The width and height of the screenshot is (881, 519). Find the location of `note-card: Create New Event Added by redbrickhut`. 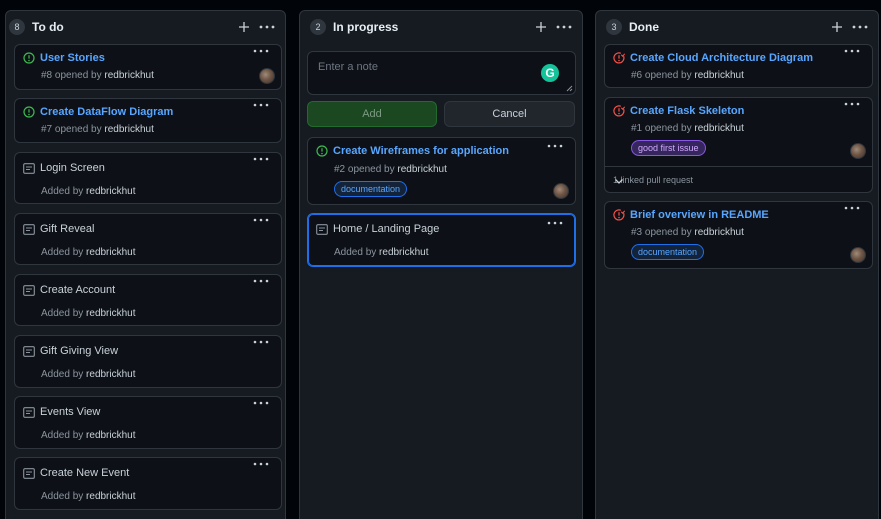

note-card: Create New Event Added by redbrickhut is located at coordinates (148, 483).